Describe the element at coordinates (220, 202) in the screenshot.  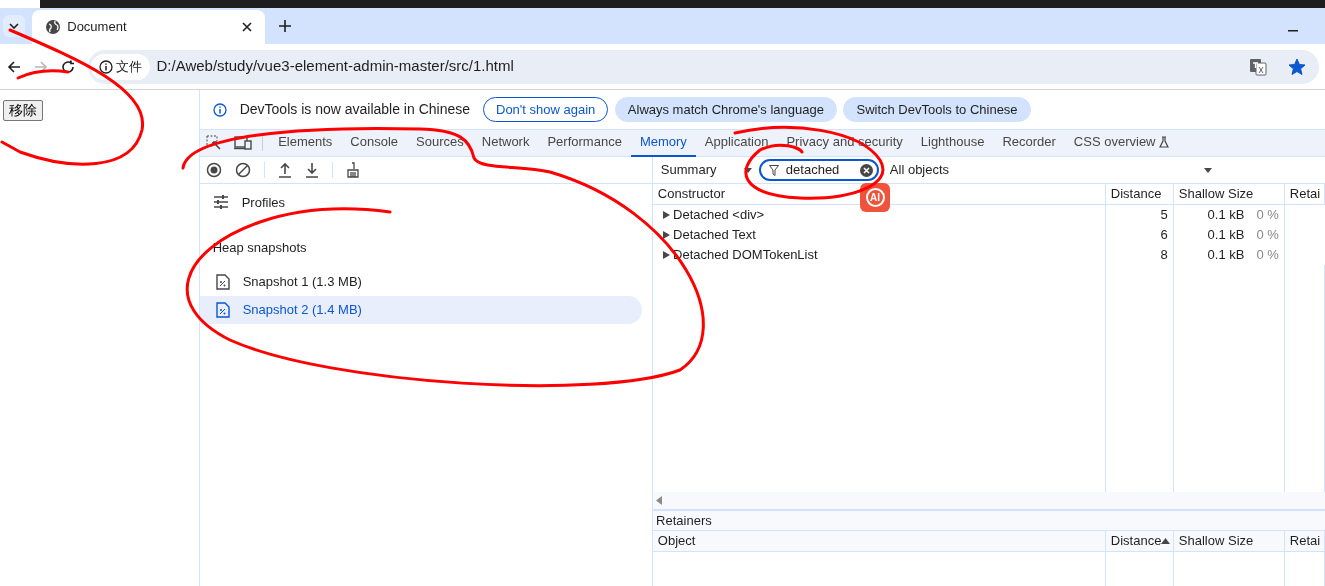
I see `sliders-icon` at that location.